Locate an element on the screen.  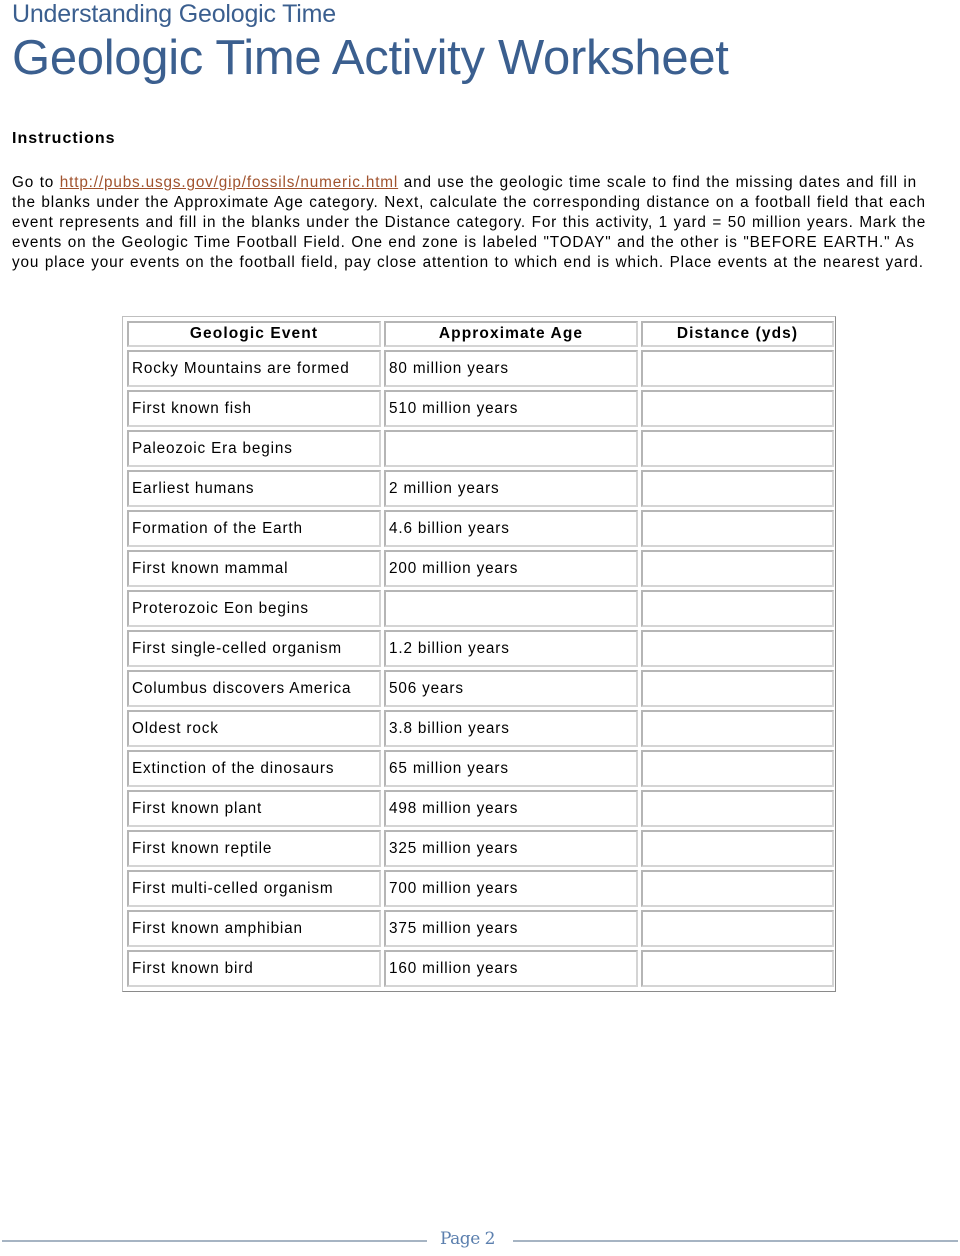
age-cell: 3.8 billion years is located at coordinates (511, 728).